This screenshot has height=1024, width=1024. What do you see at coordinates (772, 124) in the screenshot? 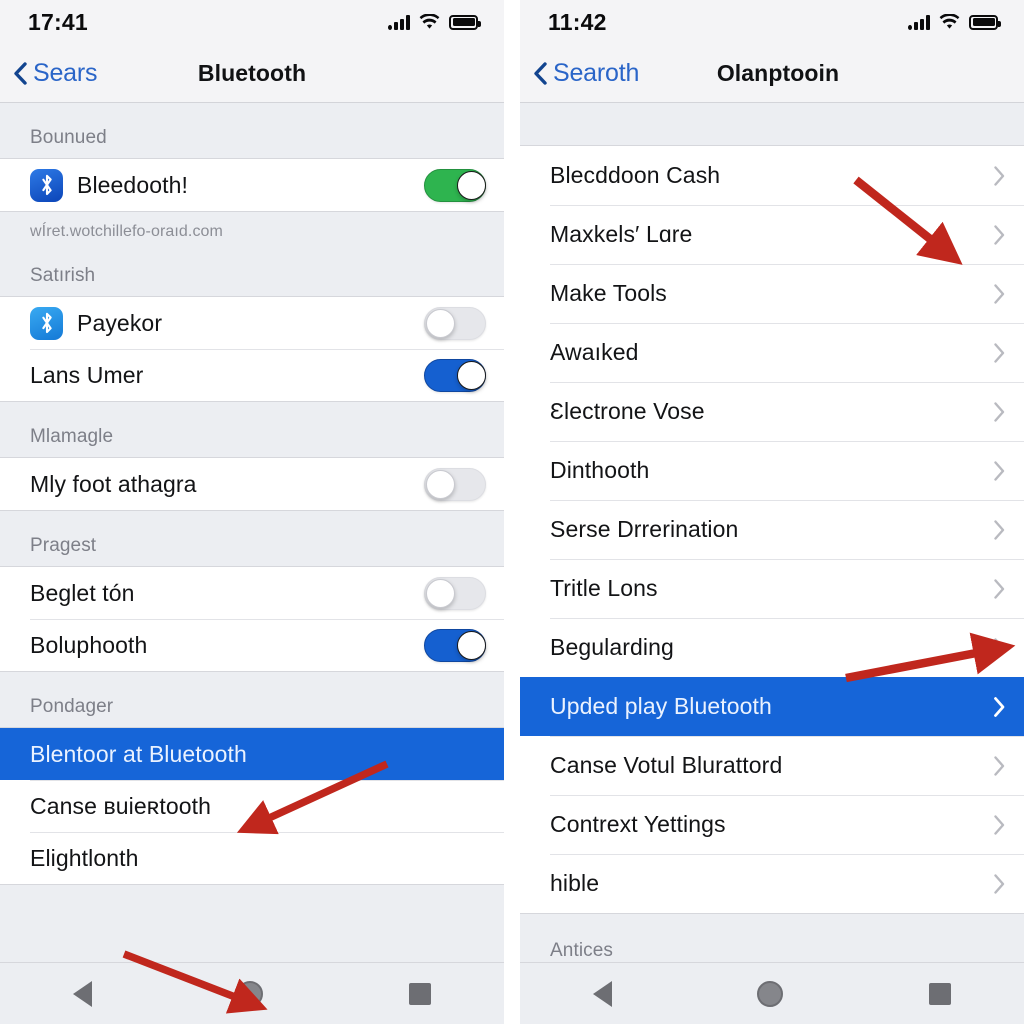
I see `list-top-spacer` at bounding box center [772, 124].